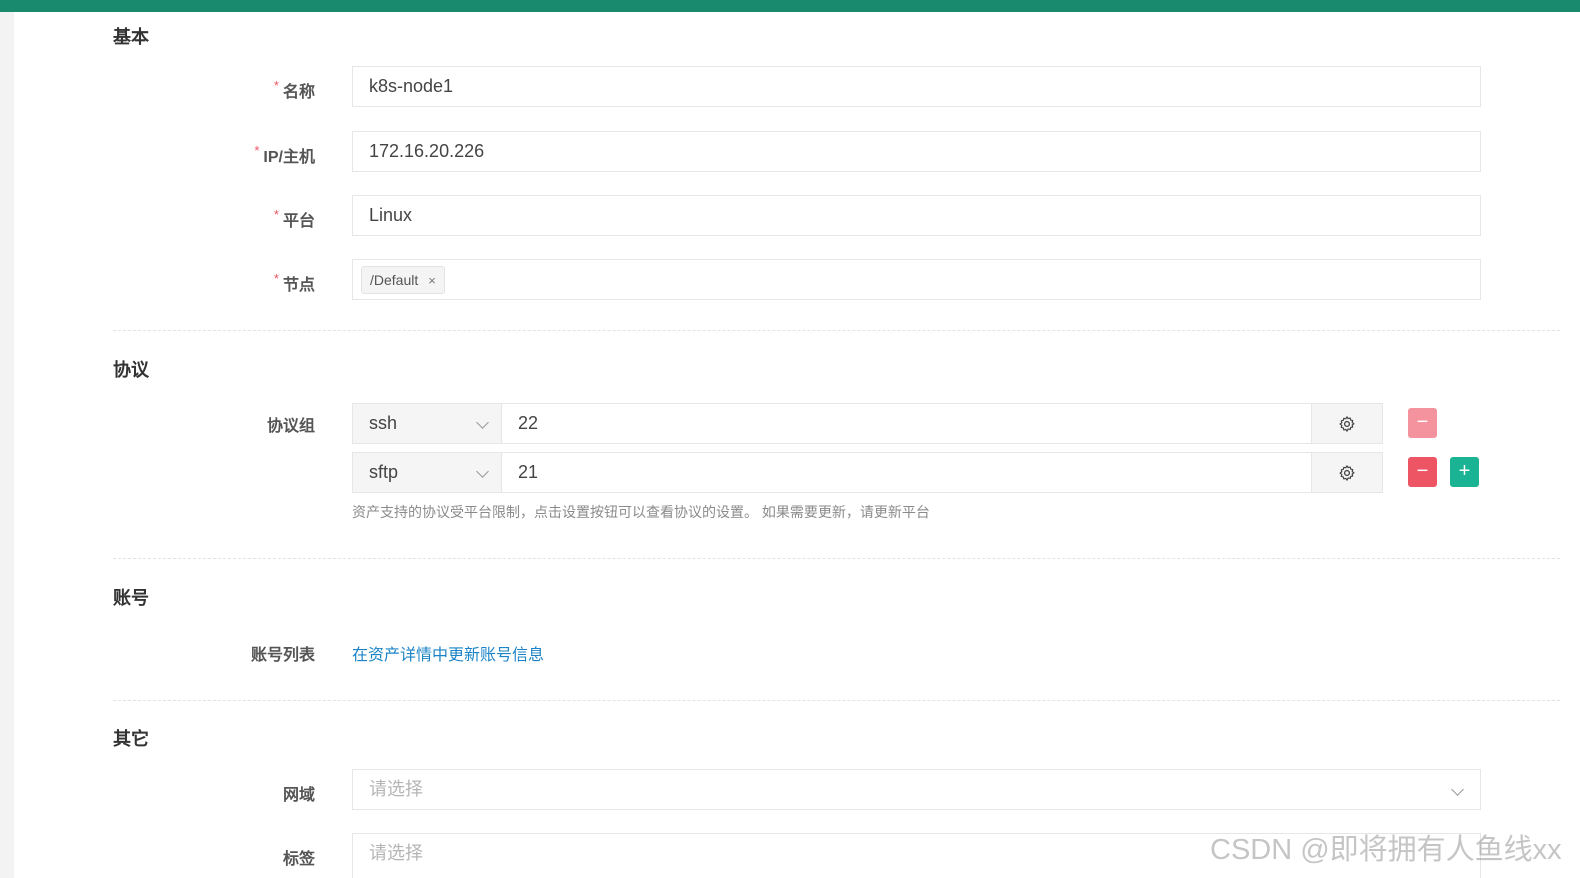  I want to click on protocol-row: ssh 22, so click(867, 423).